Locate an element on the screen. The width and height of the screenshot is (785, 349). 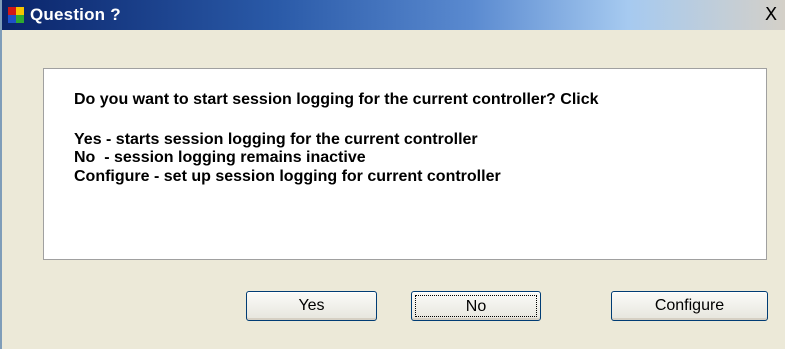
message-option-no: No - session logging remains inactive is located at coordinates (220, 157).